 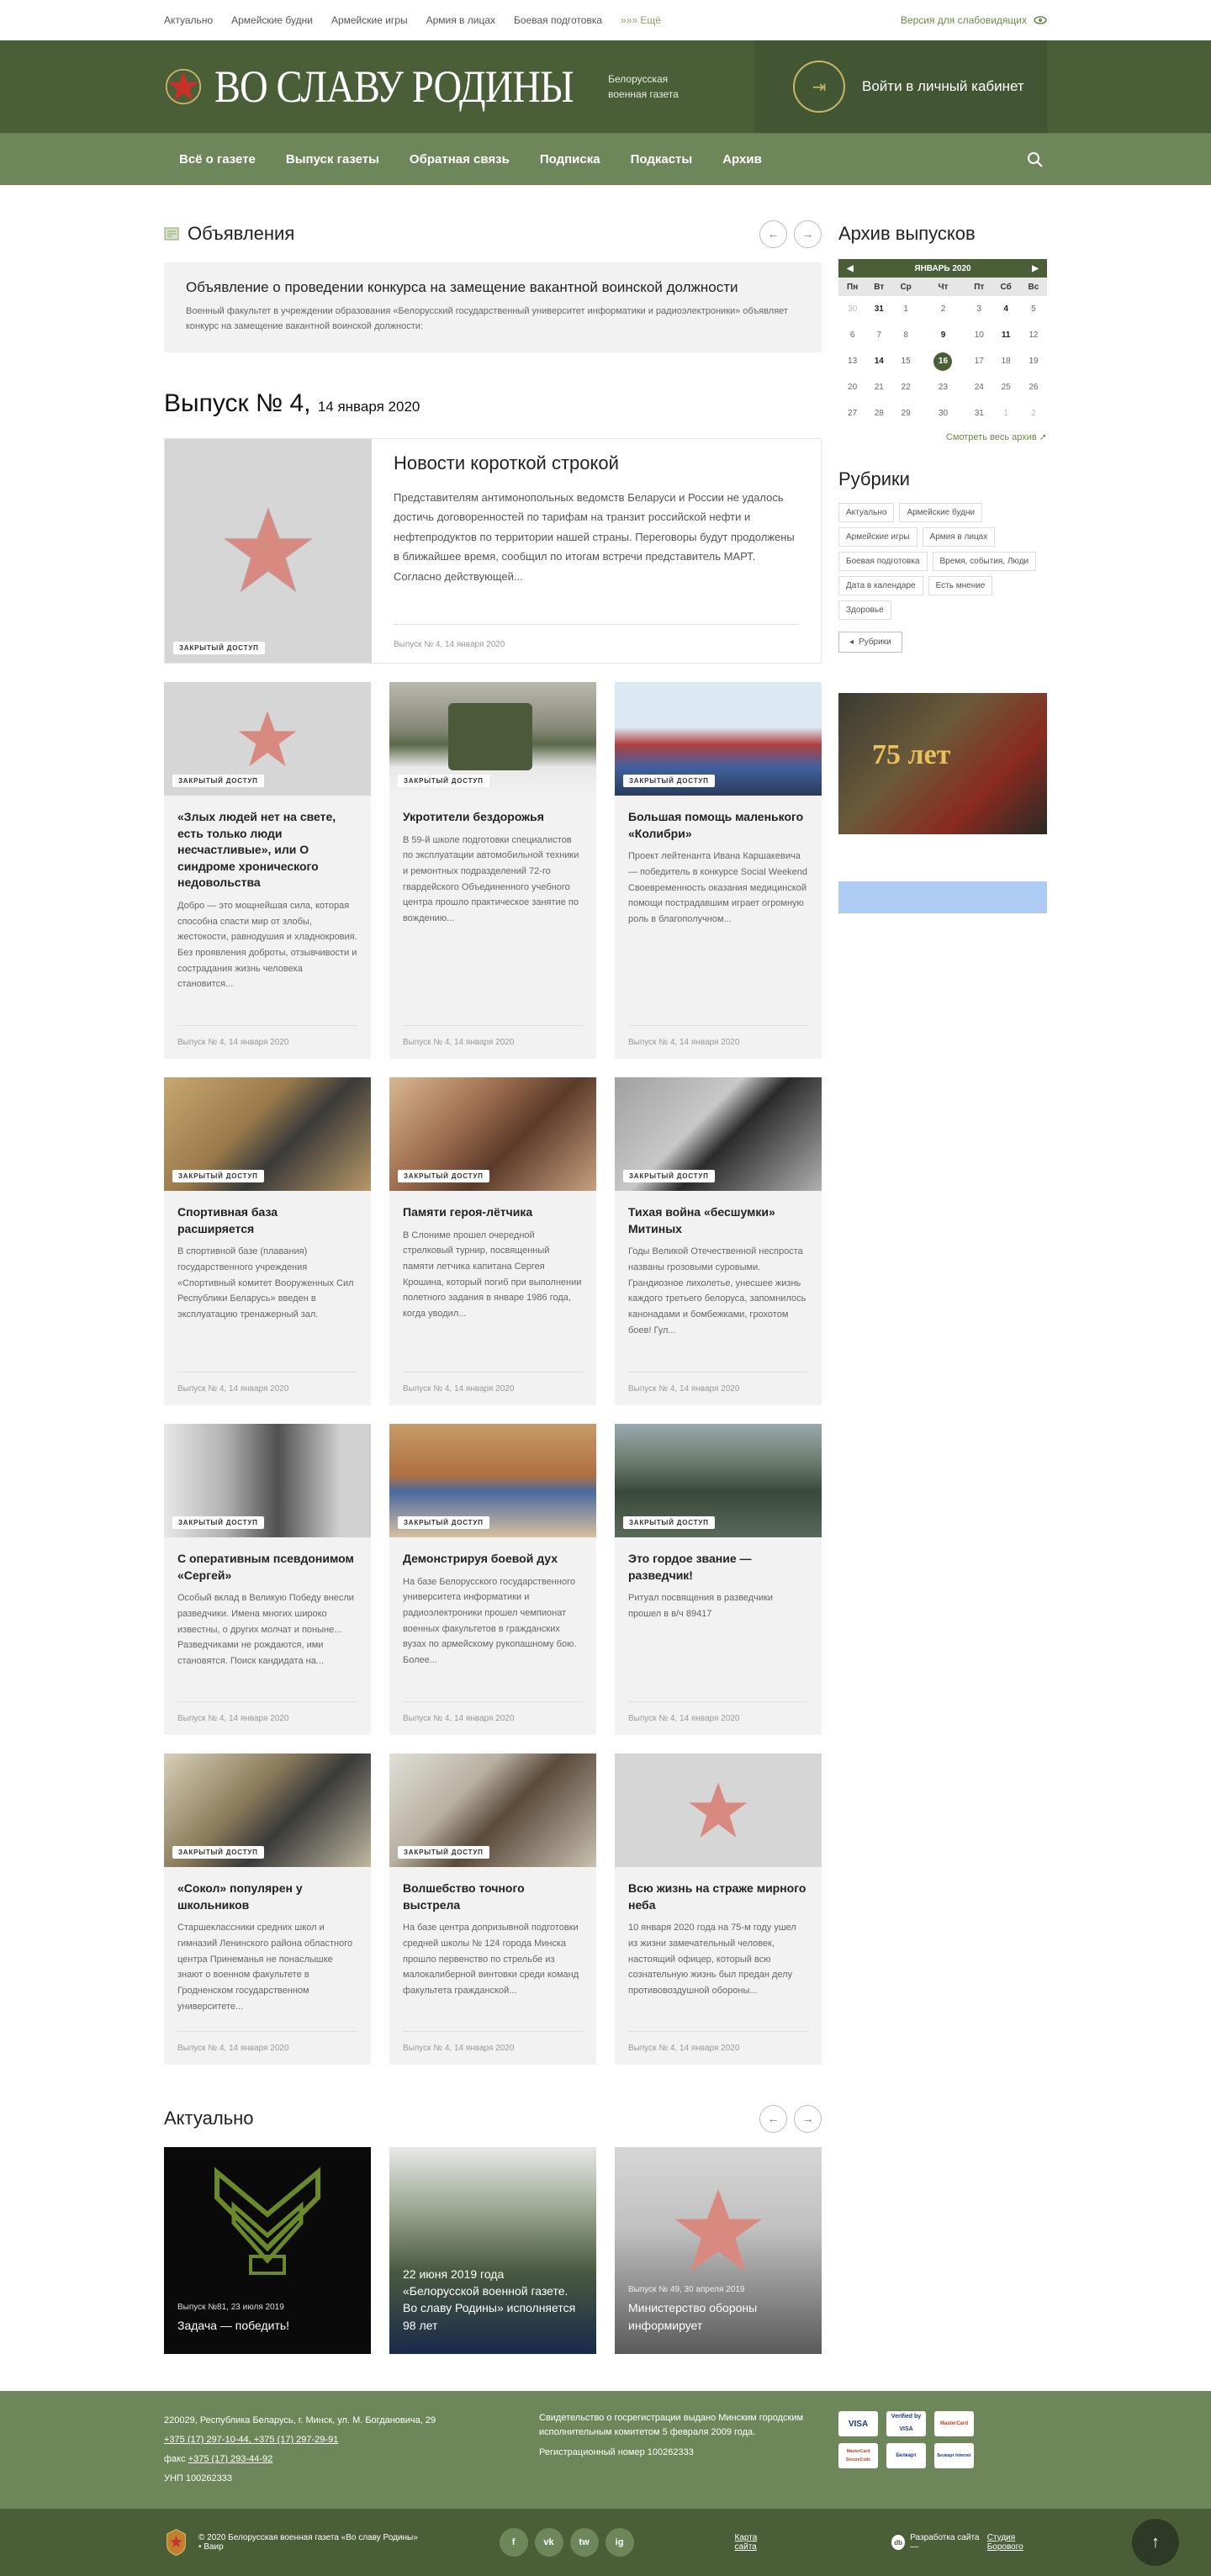 What do you see at coordinates (240, 1896) in the screenshot?
I see `article-title: «Сокол» популярен у школьников` at bounding box center [240, 1896].